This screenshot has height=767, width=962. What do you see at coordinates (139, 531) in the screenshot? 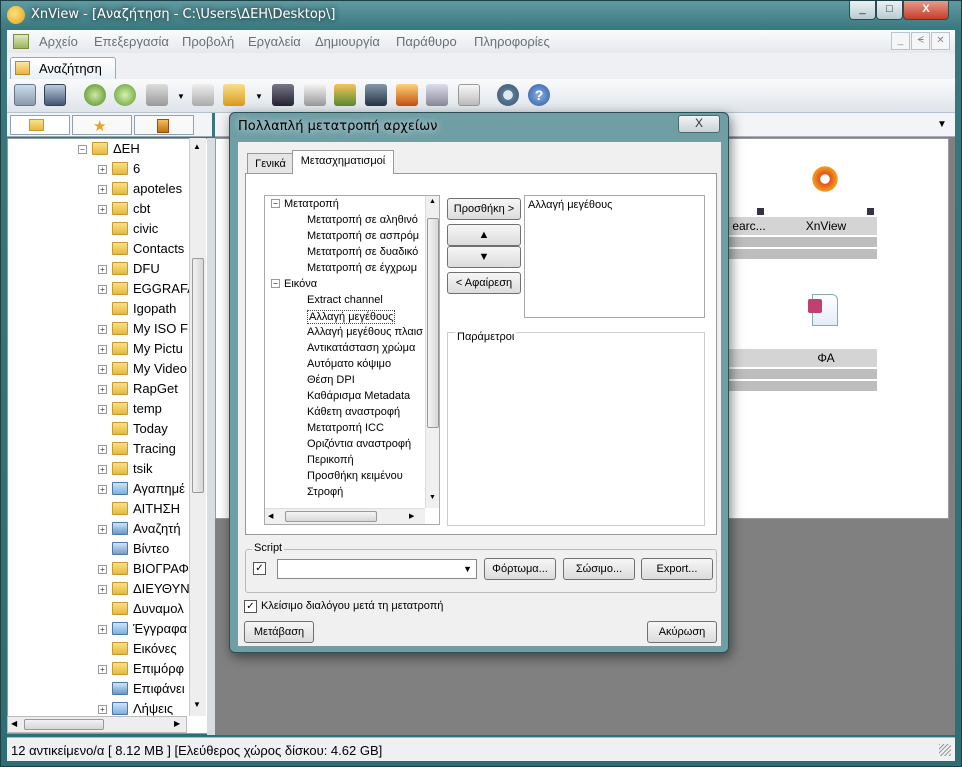
I see `tree-item: + Αναζητή` at bounding box center [139, 531].